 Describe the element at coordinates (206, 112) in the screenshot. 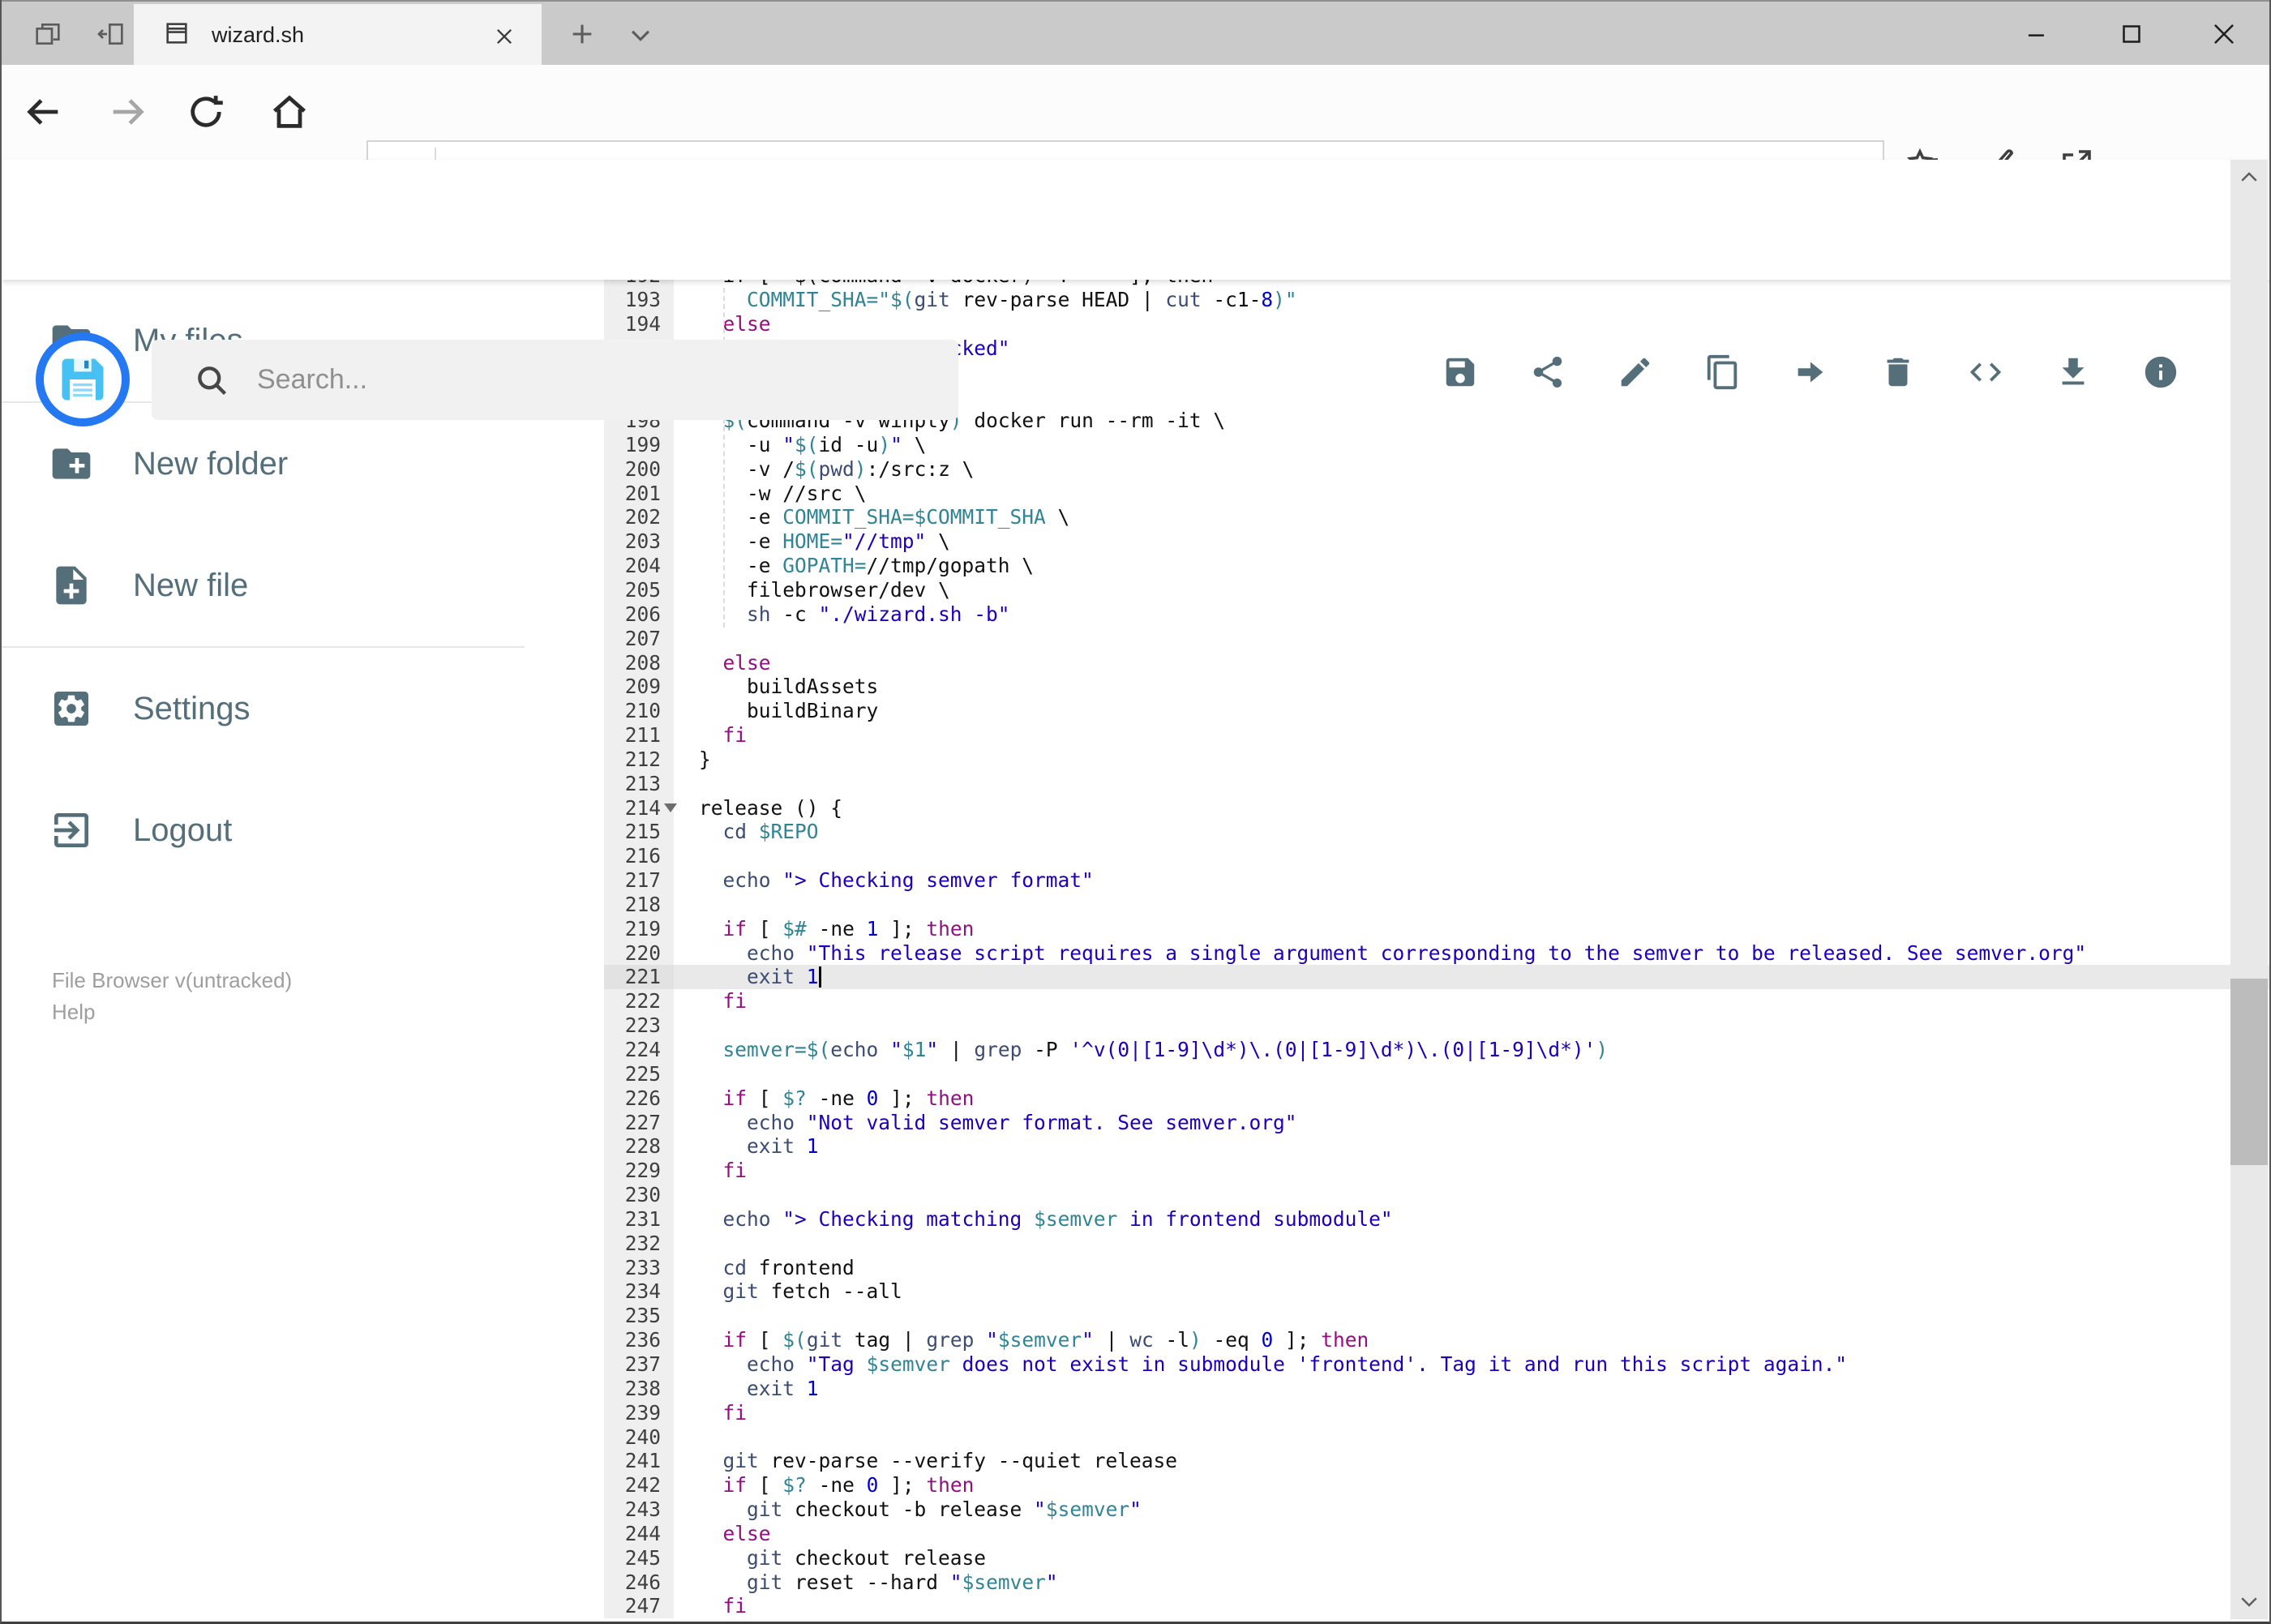

I see `refresh-button` at that location.